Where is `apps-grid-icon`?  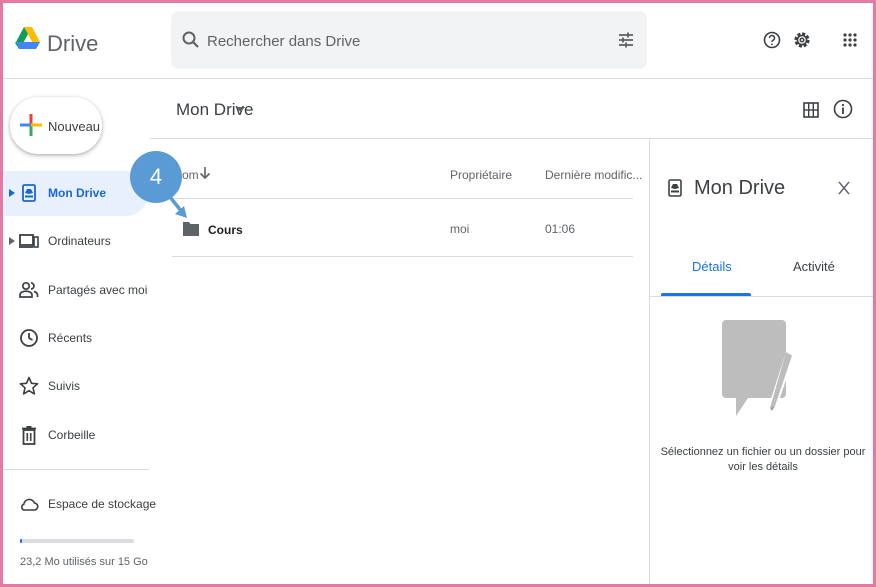
apps-grid-icon is located at coordinates (850, 40).